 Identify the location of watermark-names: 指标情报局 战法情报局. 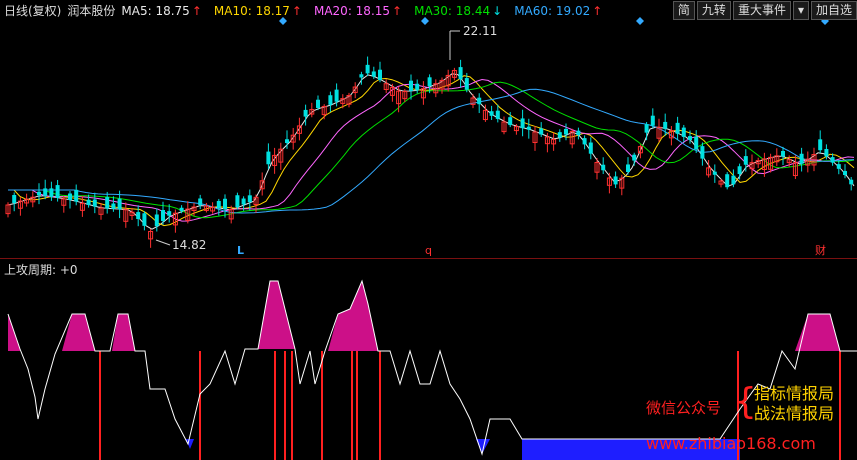
(794, 404).